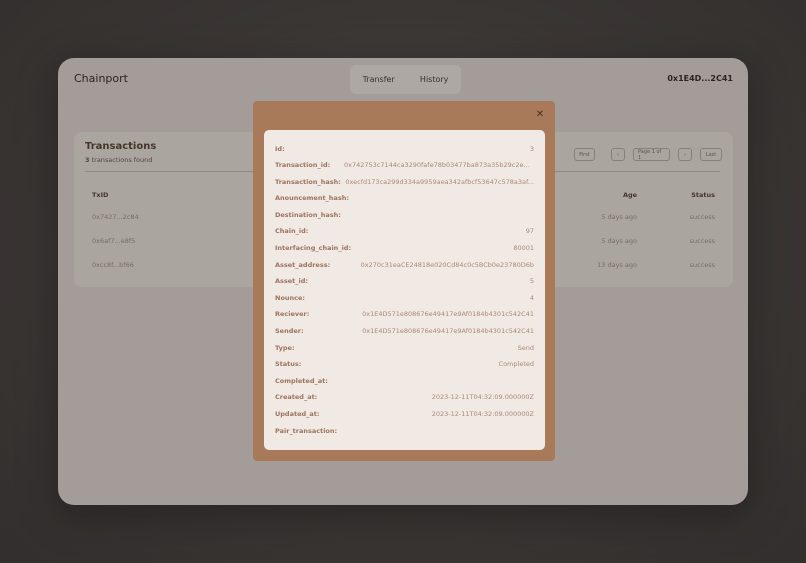 The height and width of the screenshot is (563, 806). I want to click on field-row-id: Id: 3, so click(404, 149).